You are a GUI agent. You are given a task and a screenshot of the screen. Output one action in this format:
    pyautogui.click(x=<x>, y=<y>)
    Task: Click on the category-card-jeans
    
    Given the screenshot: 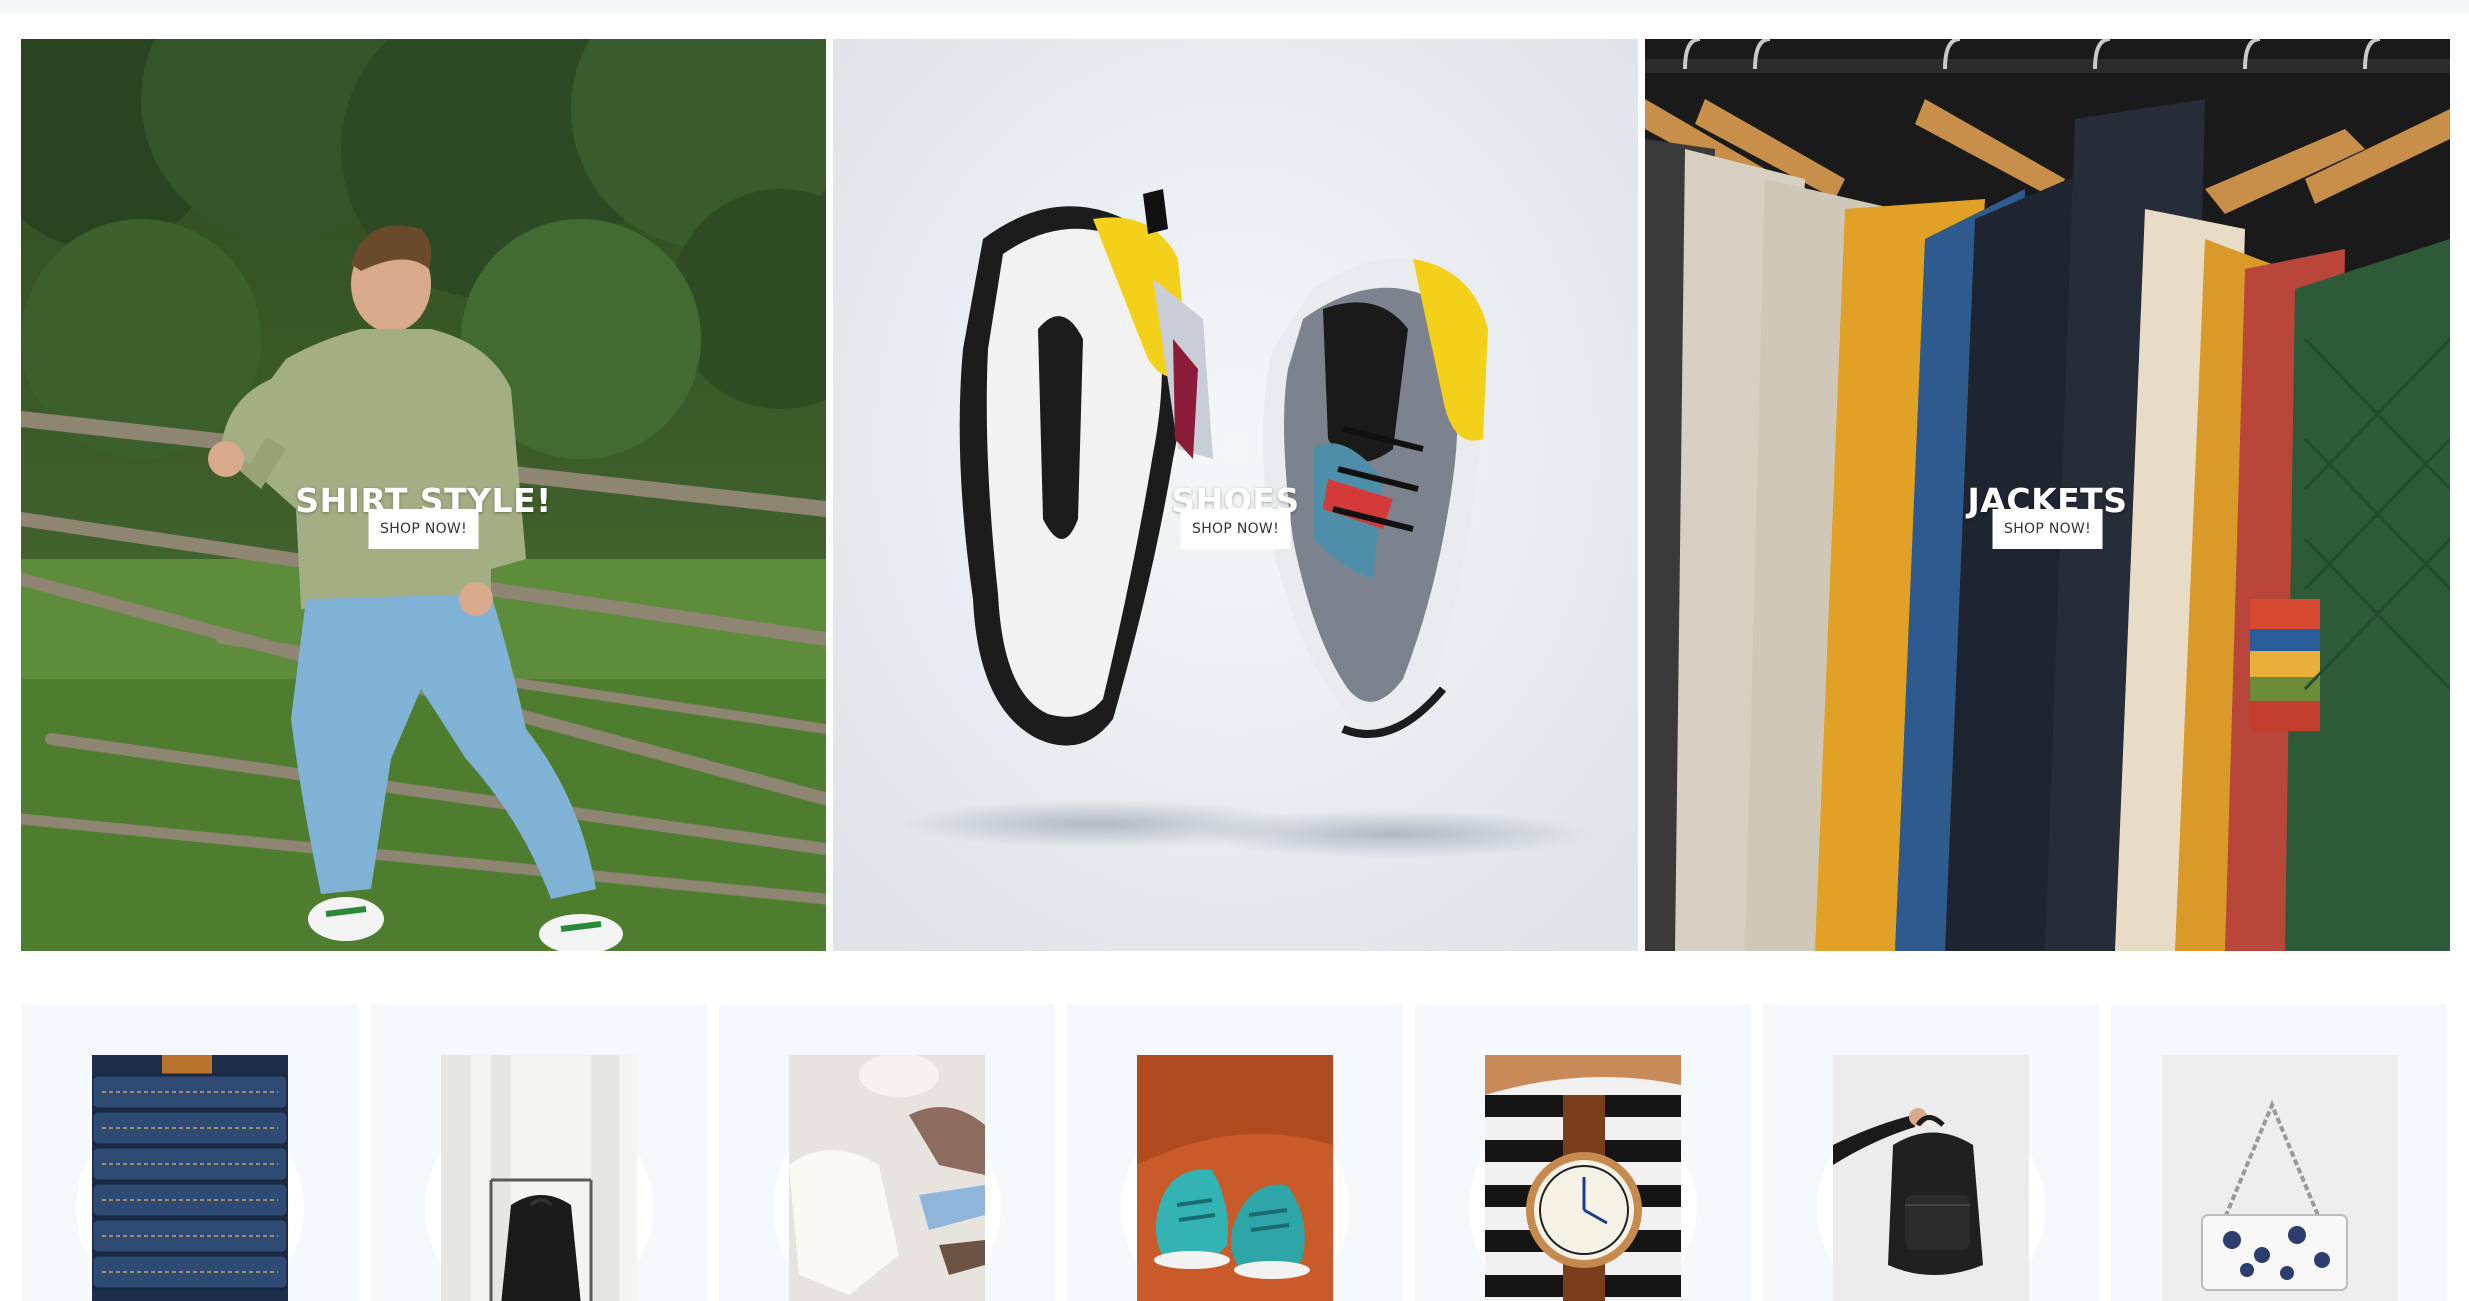 What is the action you would take?
    pyautogui.click(x=190, y=1152)
    